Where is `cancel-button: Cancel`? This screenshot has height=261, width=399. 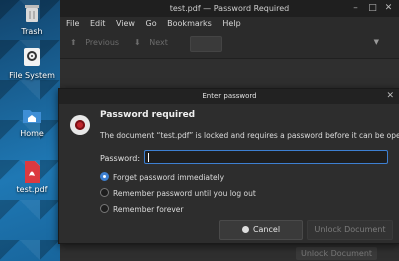 cancel-button: Cancel is located at coordinates (261, 230).